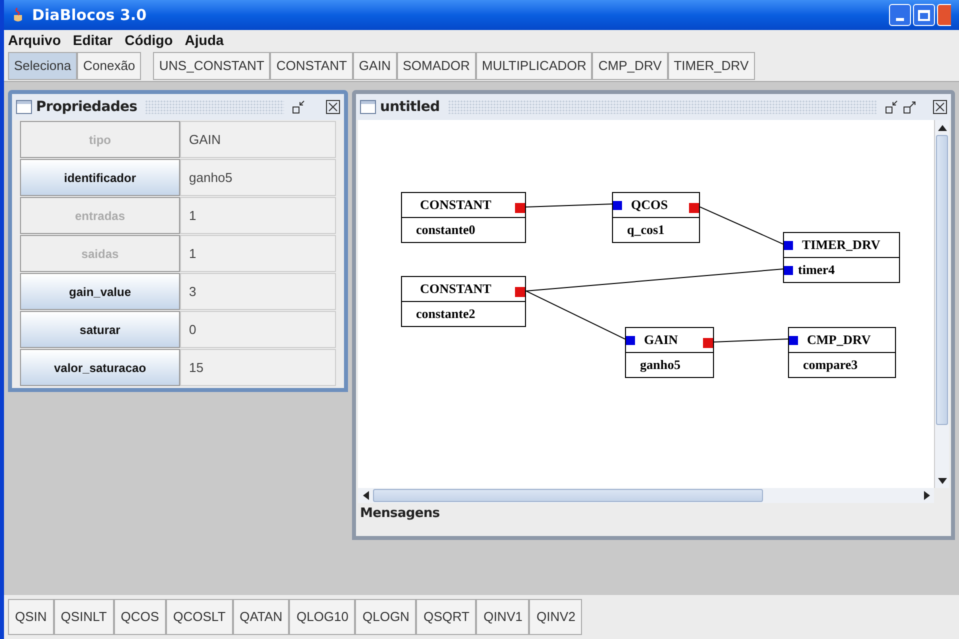  I want to click on window-title: DiaBlocos 3.0, so click(89, 15).